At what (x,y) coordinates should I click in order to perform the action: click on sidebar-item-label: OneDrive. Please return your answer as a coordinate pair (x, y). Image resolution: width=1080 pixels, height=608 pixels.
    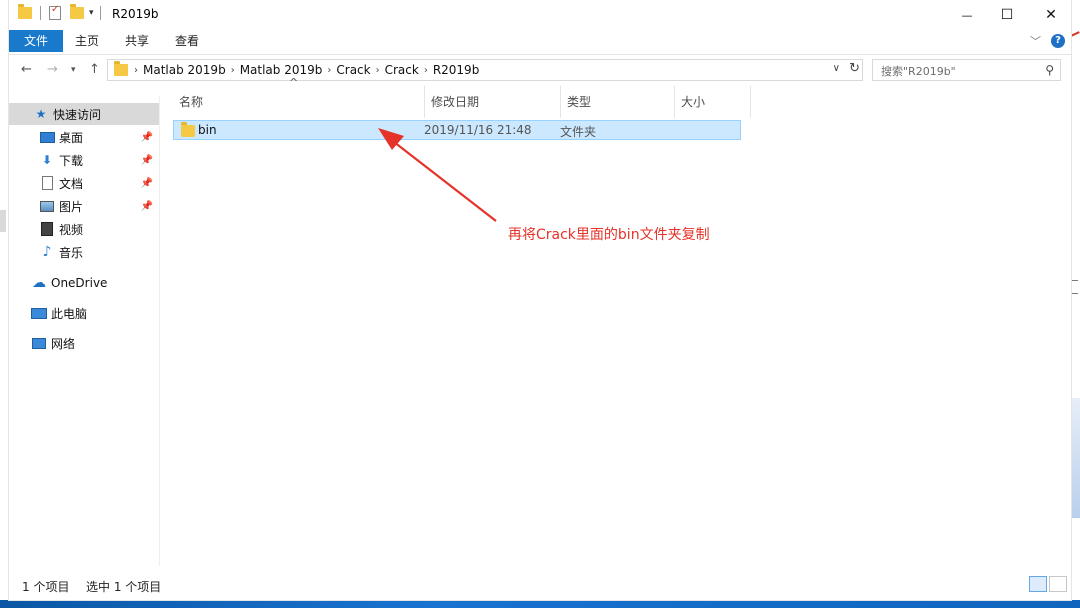
    Looking at the image, I should click on (79, 283).